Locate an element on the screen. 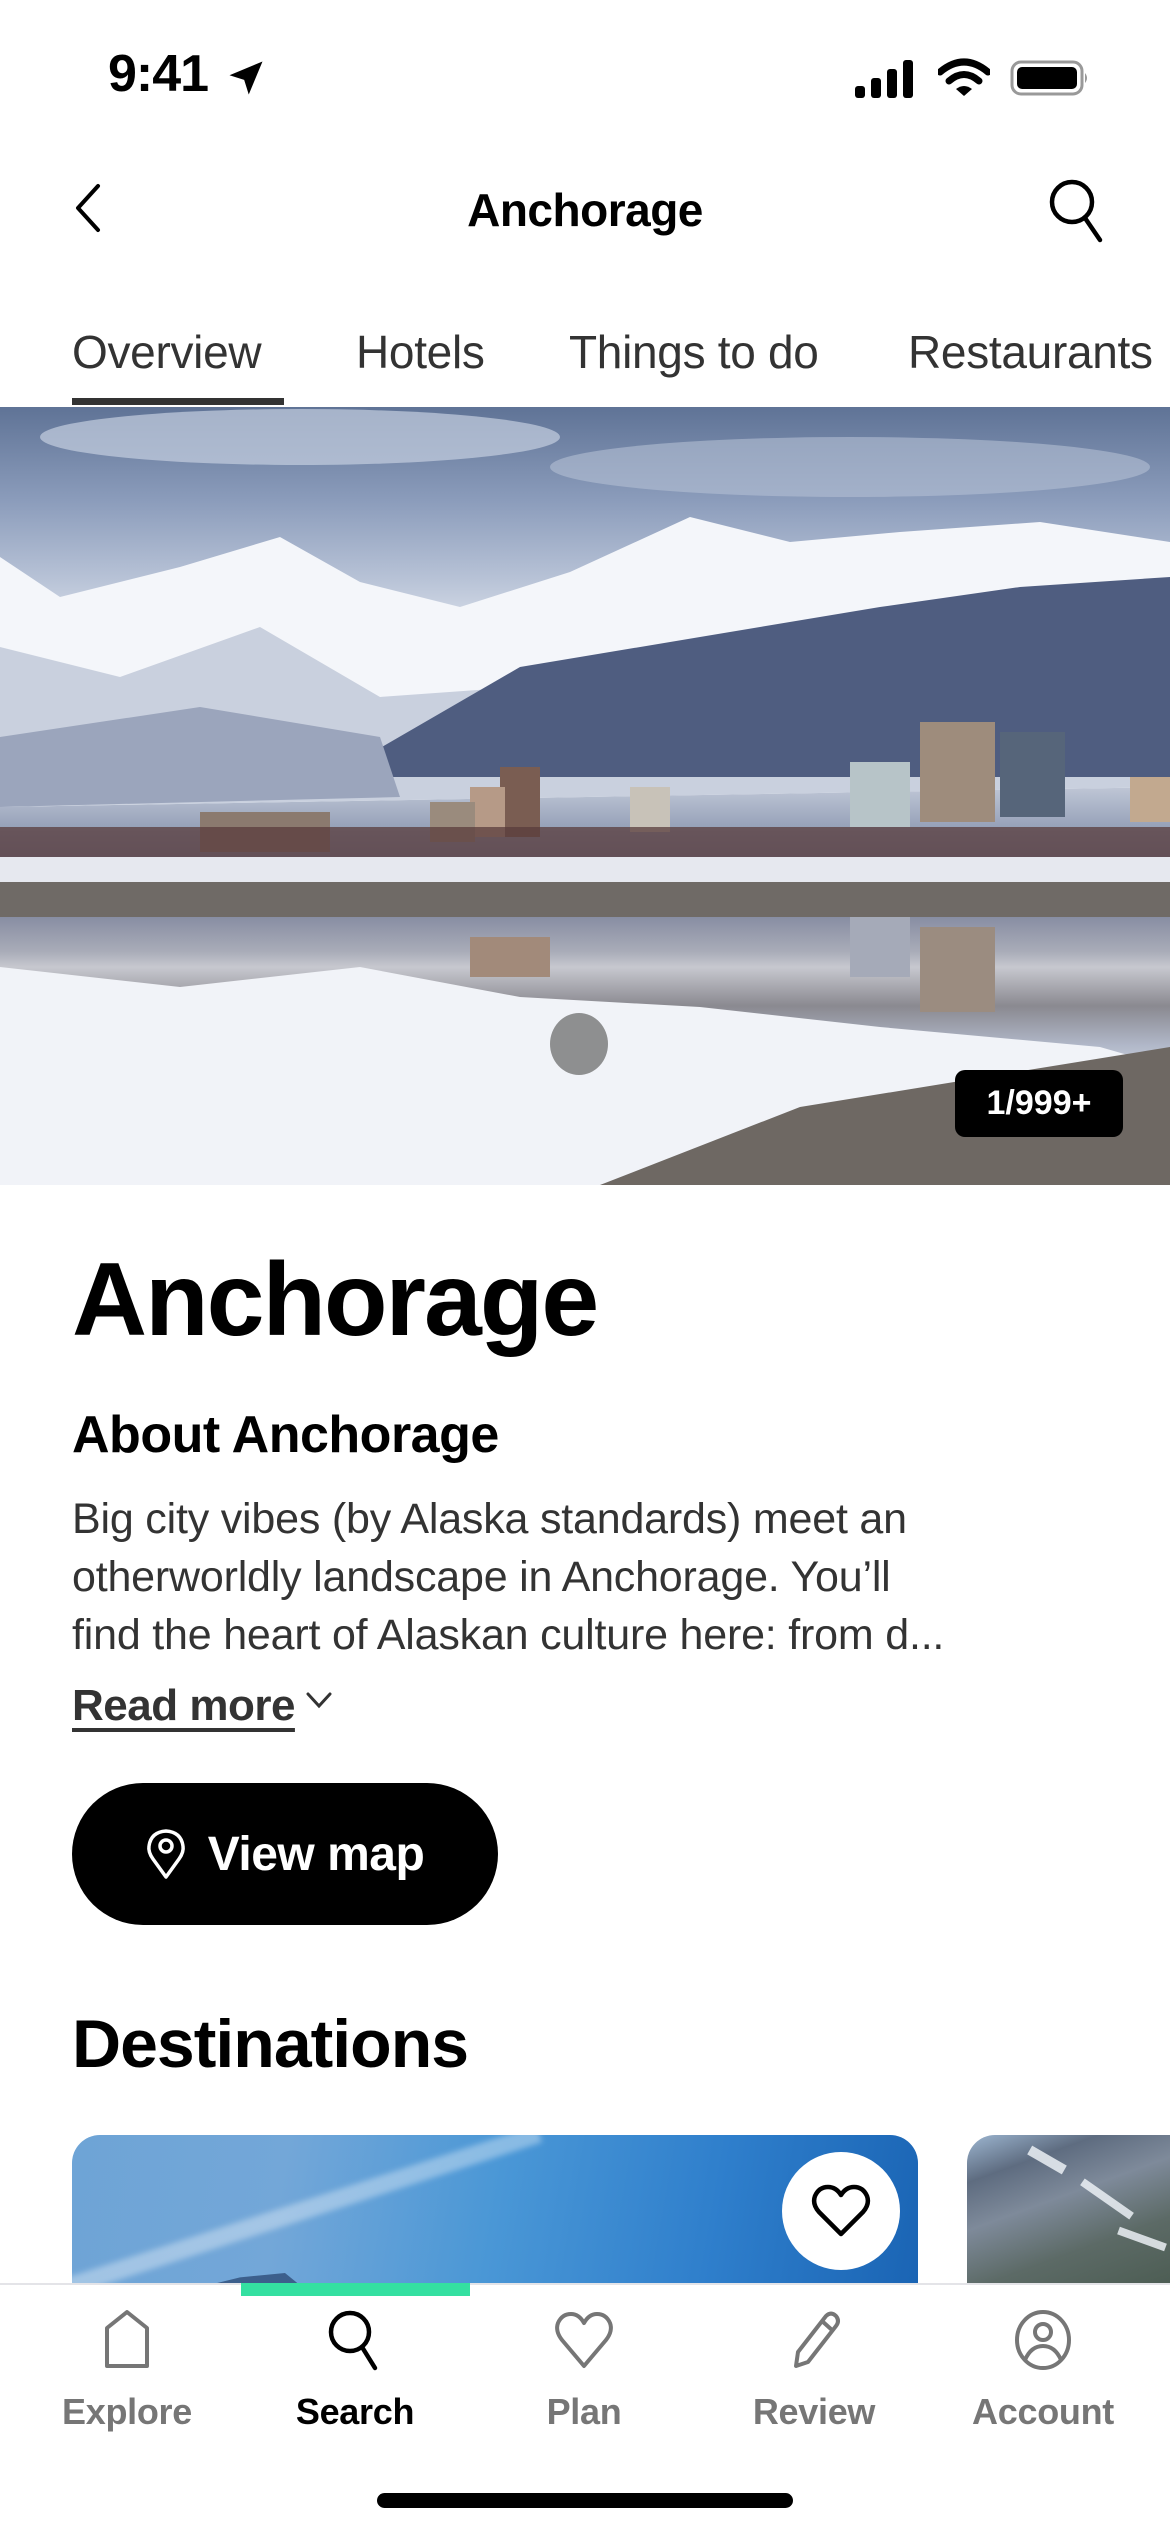 The height and width of the screenshot is (2532, 1170). page-title: Anchorage is located at coordinates (335, 1300).